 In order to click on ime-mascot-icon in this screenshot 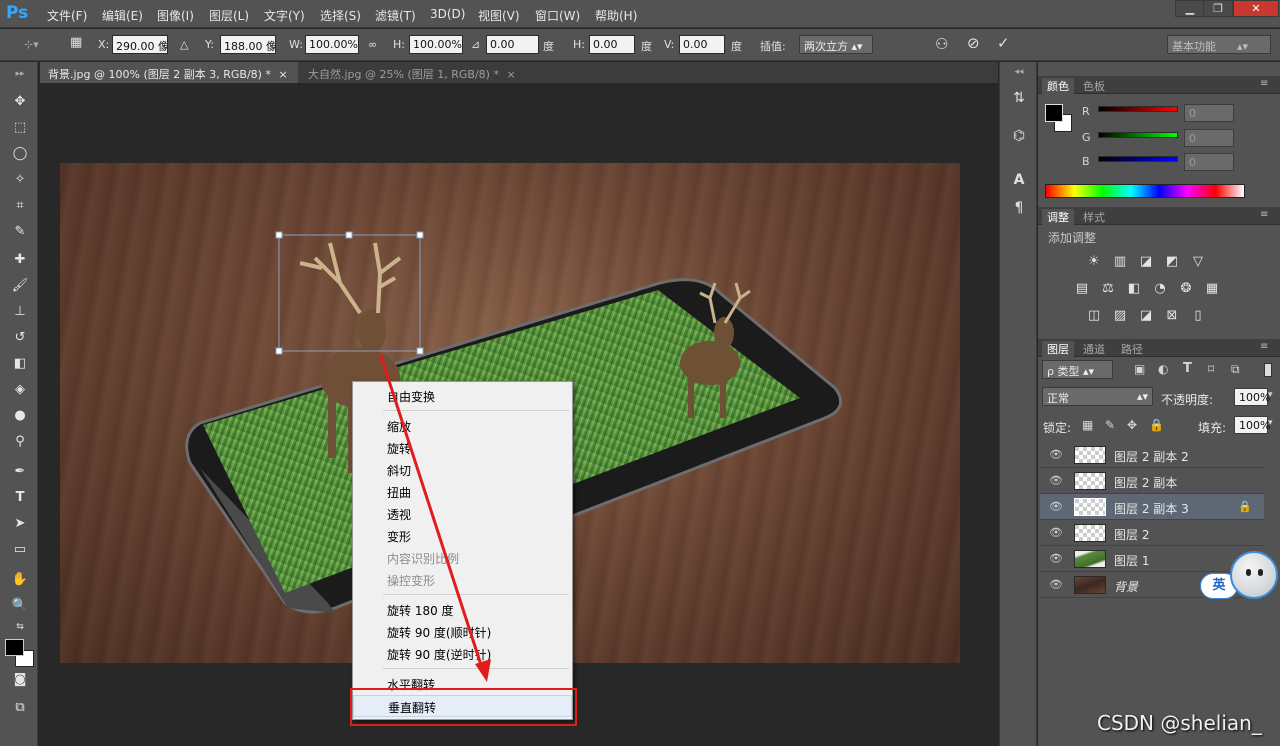, I will do `click(1254, 575)`.